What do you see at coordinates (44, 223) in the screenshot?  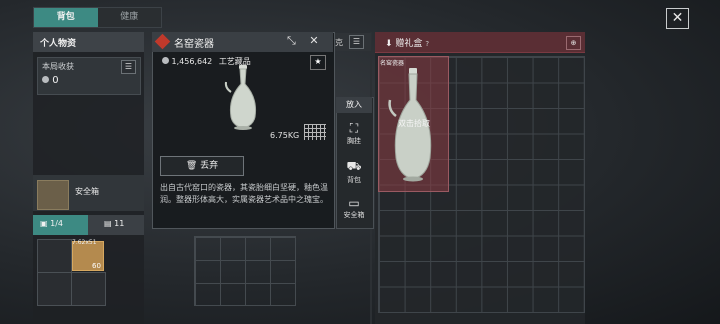 I see `briefcase-icon: ▣` at bounding box center [44, 223].